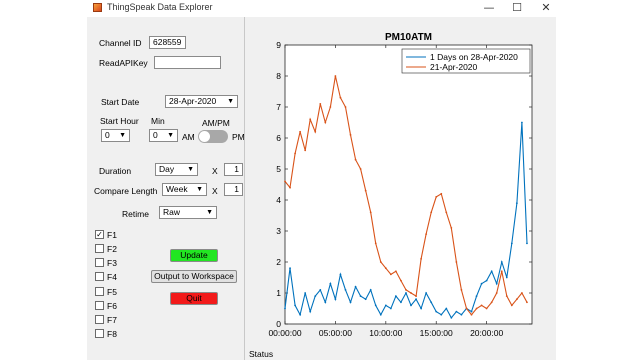 The image size is (640, 360). Describe the element at coordinates (167, 42) in the screenshot. I see `channel-id-field: 628559` at that location.